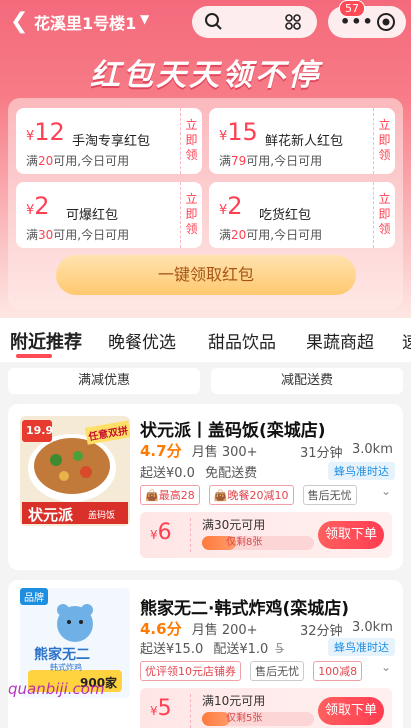 This screenshot has height=728, width=411. I want to click on coupon-condition: 满79可用,今日可用, so click(271, 161).